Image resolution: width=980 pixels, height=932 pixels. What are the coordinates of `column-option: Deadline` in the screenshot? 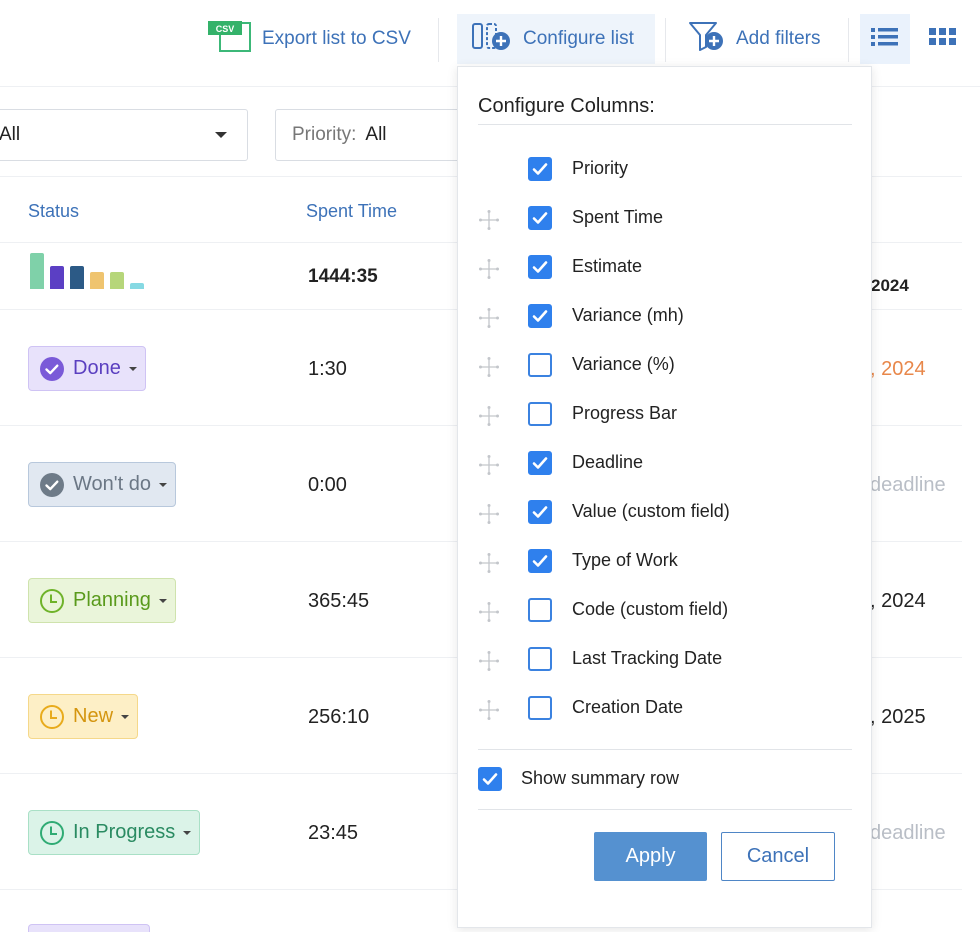 It's located at (665, 463).